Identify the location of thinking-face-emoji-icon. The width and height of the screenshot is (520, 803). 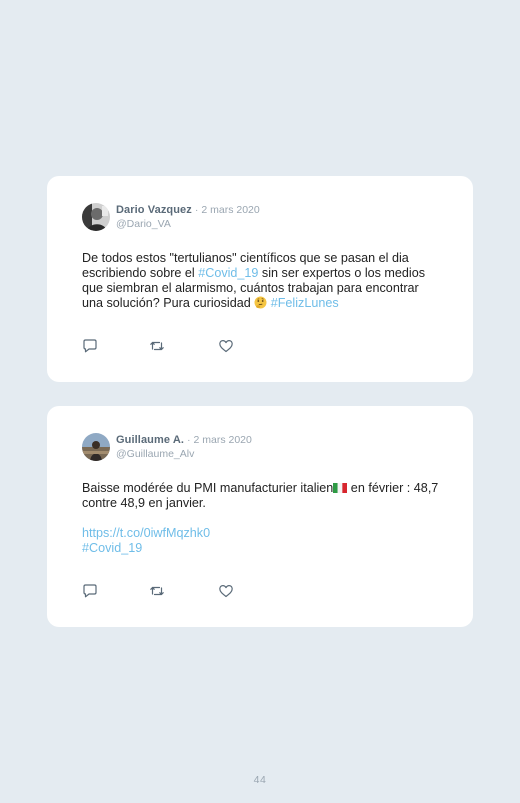
(260, 302).